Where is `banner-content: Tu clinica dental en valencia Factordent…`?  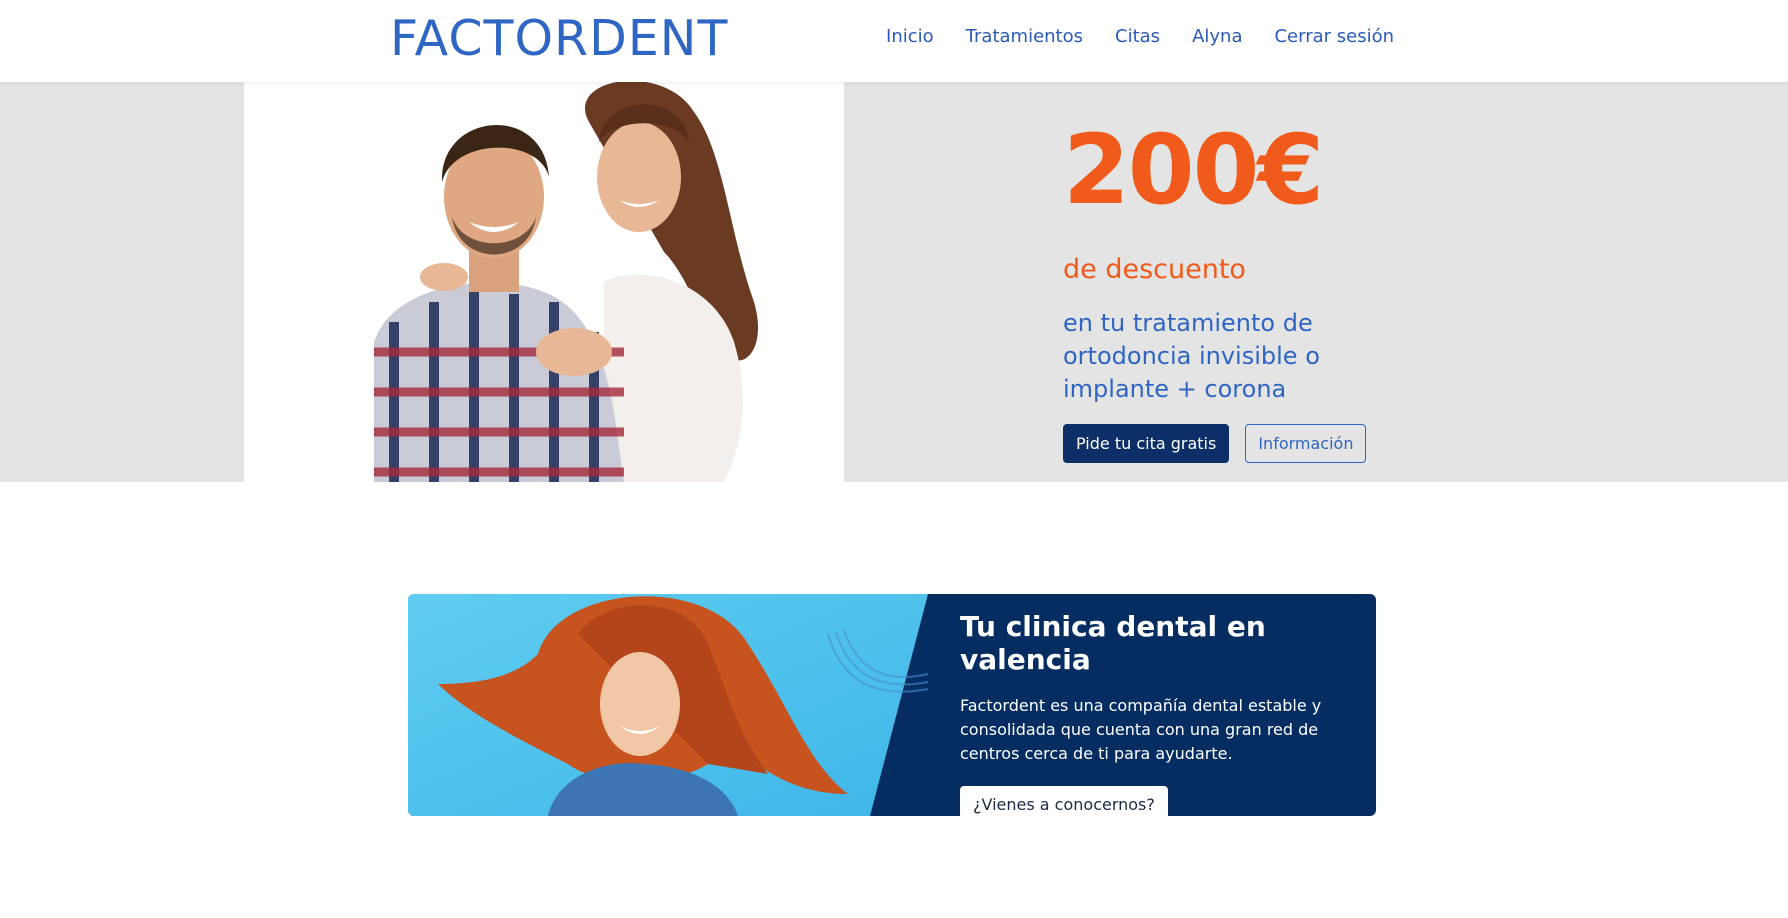
banner-content: Tu clinica dental en valencia Factordent… is located at coordinates (1160, 713).